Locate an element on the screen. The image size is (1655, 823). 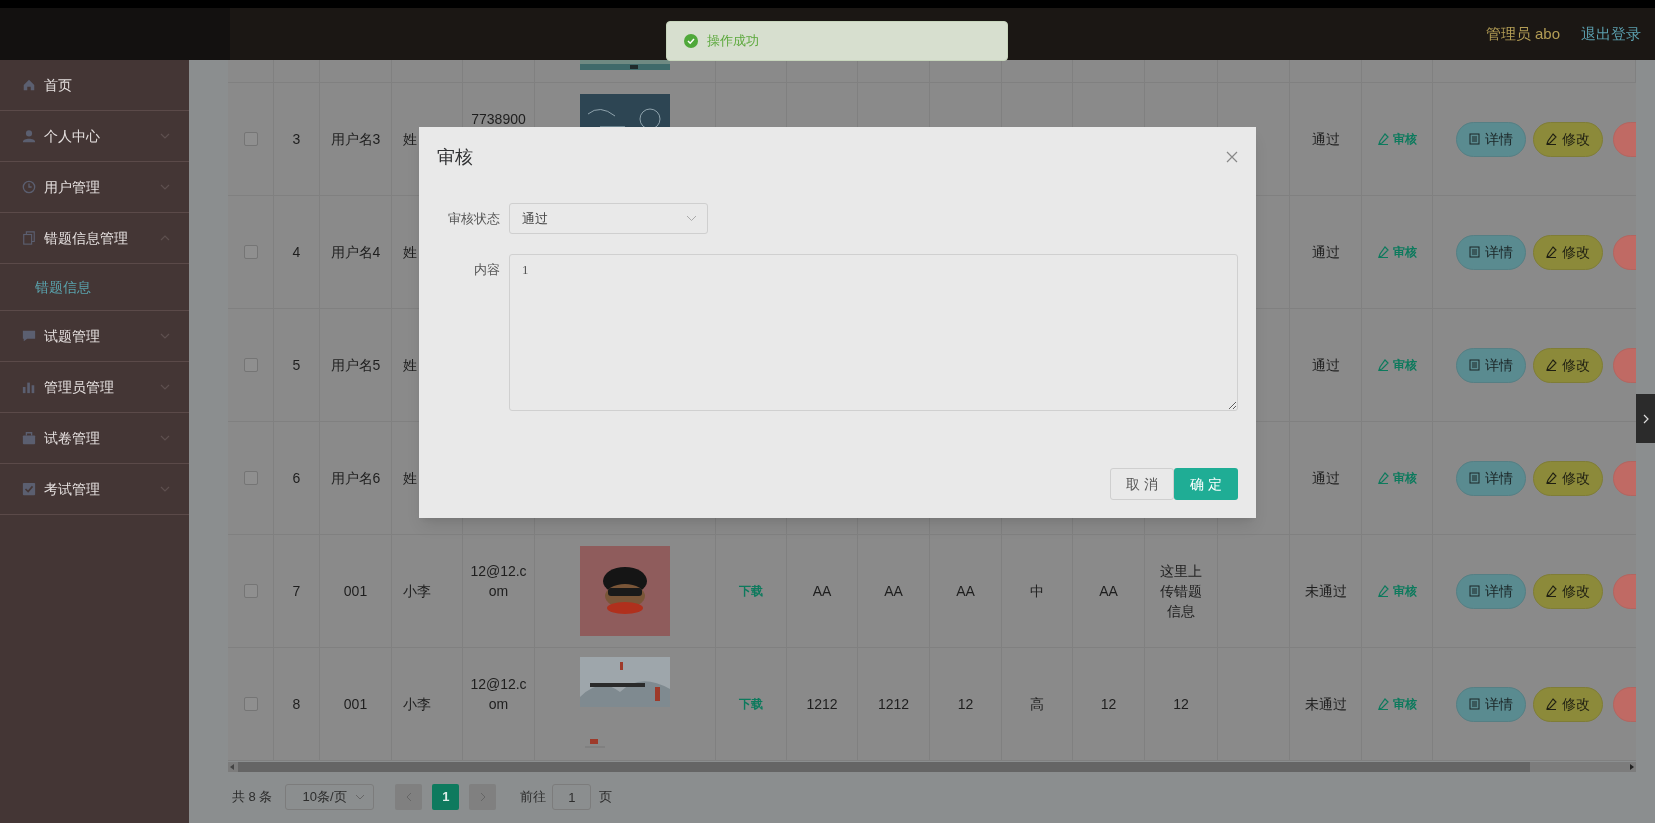
sidebar-item: 错题信息管理 is located at coordinates (94, 238).